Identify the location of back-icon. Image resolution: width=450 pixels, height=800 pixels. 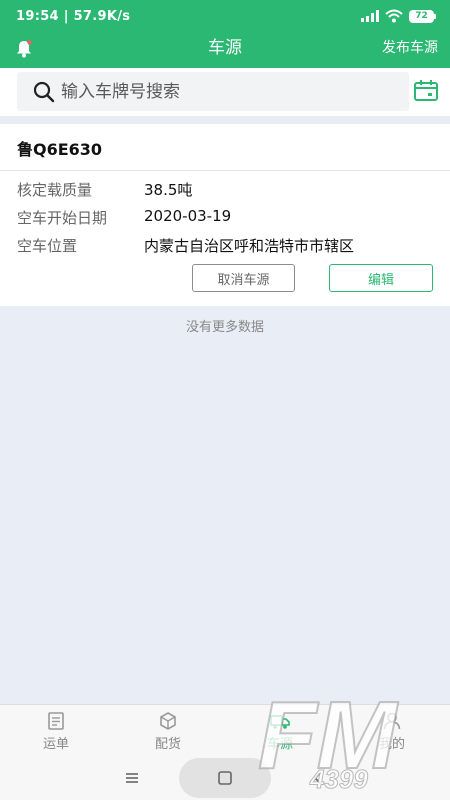
(318, 778).